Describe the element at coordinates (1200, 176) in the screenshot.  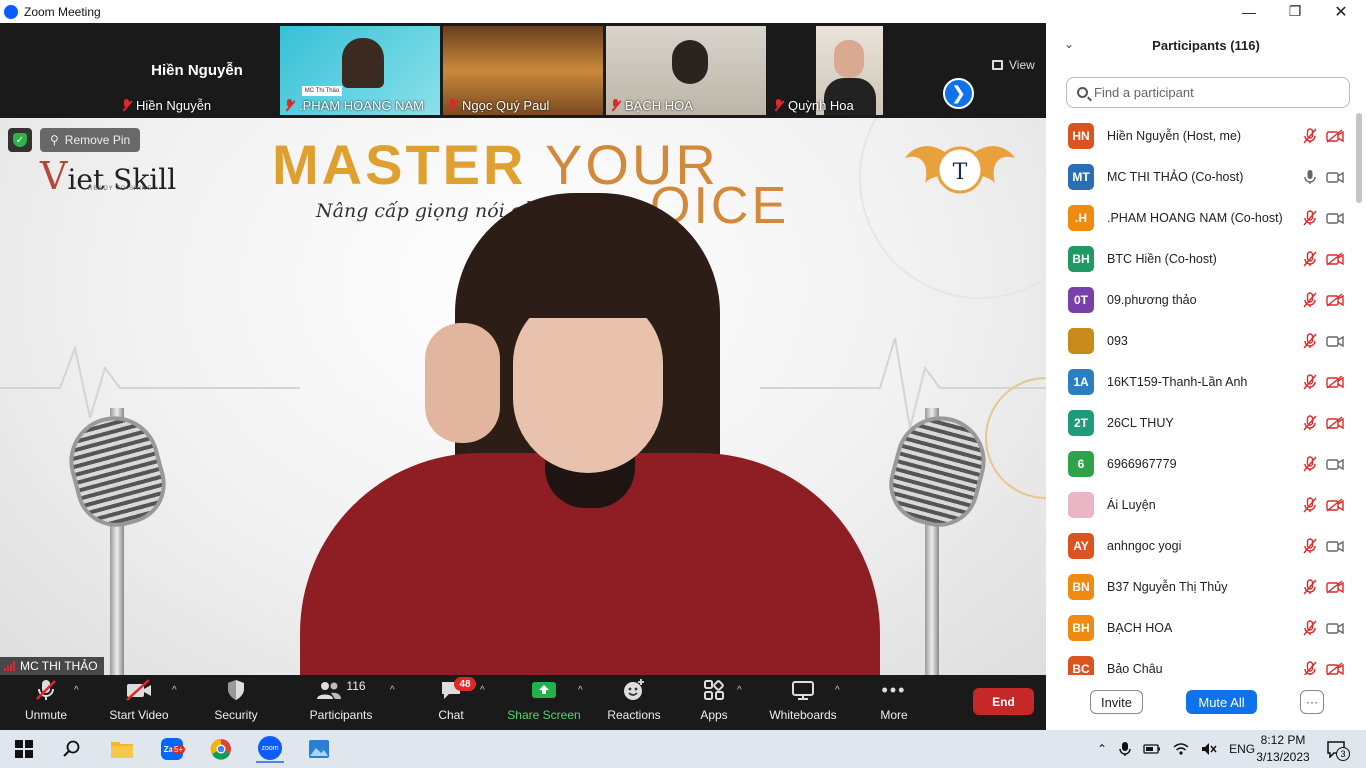
I see `participant-row: MT MC THI THẢO (Co-host)` at that location.